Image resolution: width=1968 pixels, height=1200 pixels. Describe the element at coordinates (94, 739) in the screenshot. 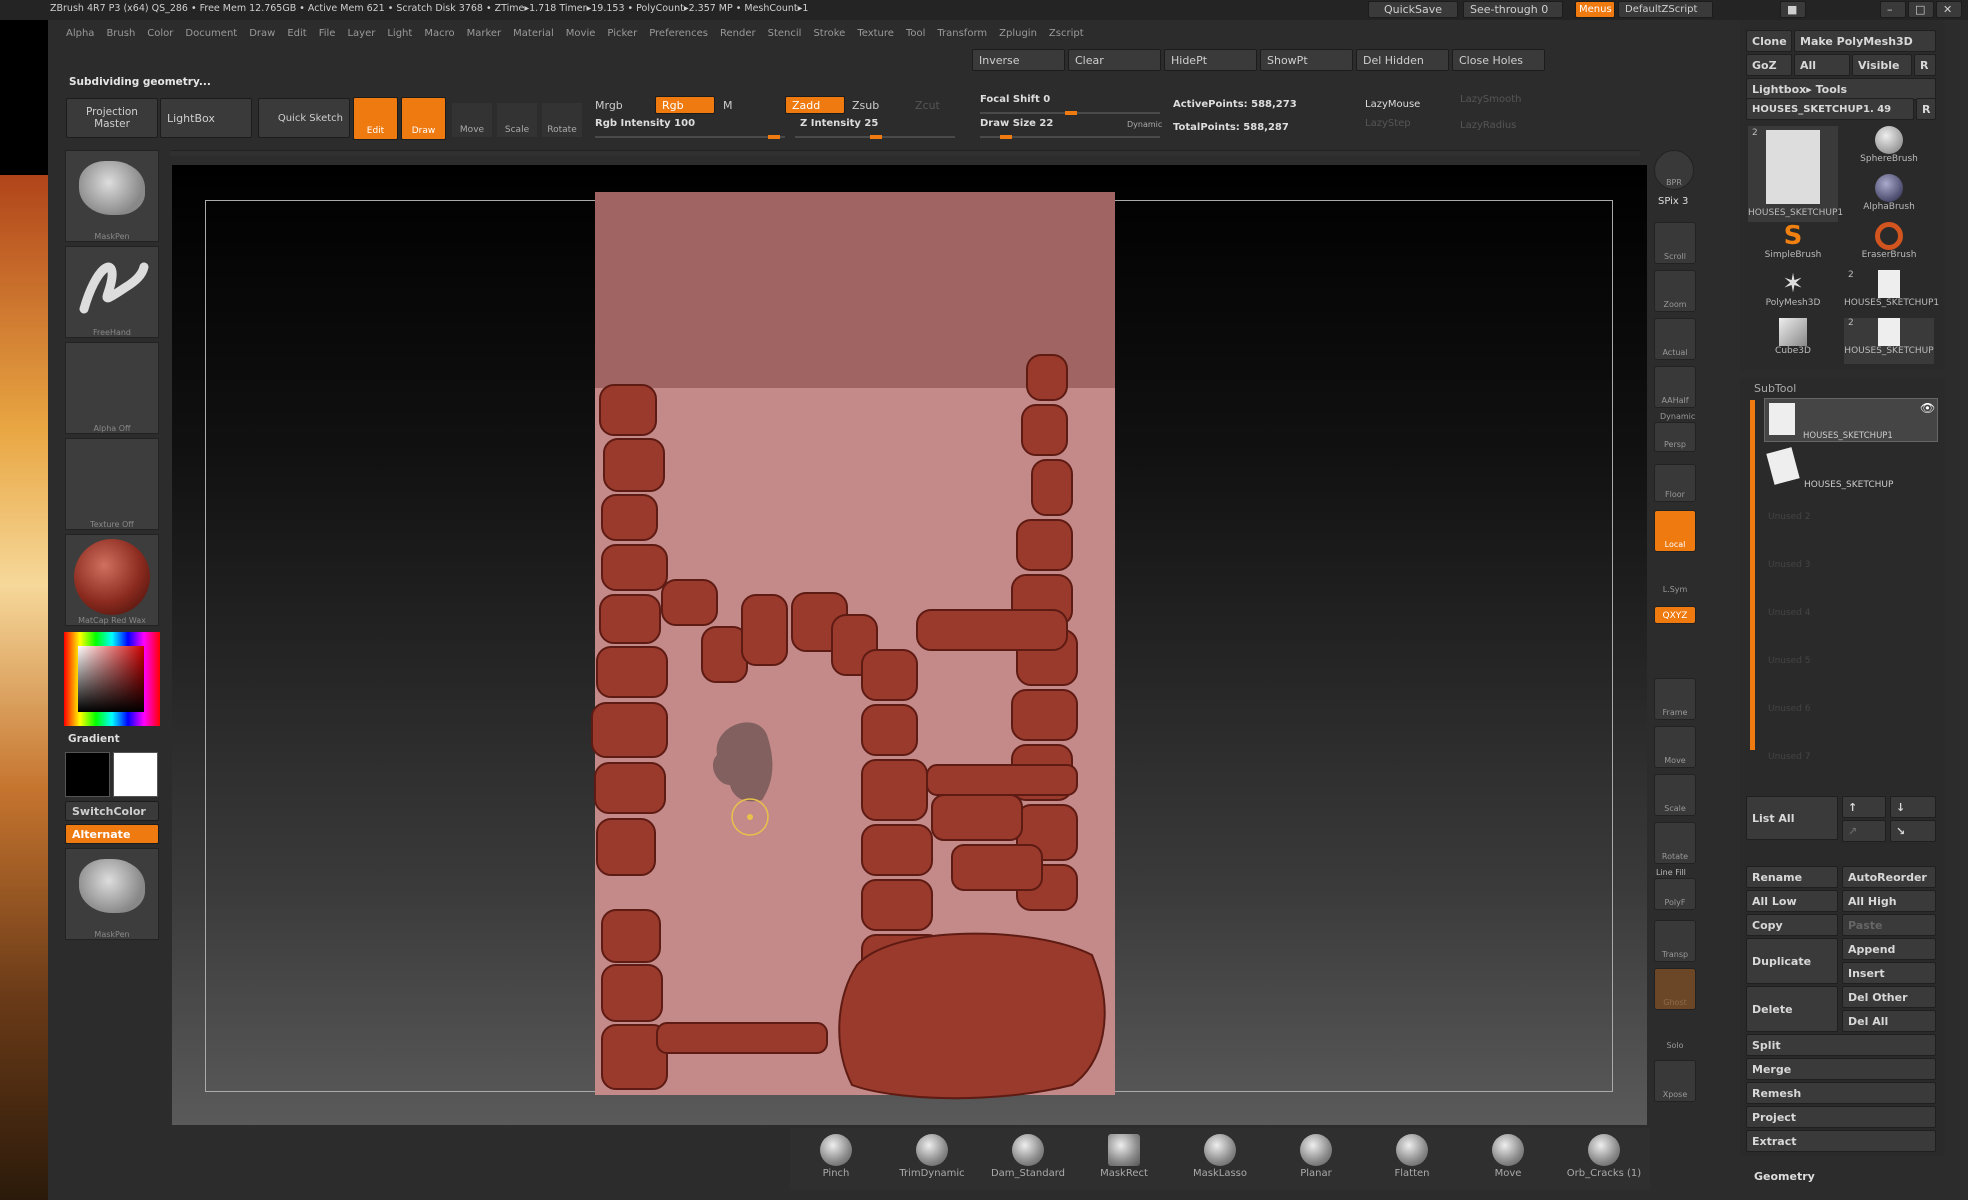

I see `gradient-label: Gradient` at that location.